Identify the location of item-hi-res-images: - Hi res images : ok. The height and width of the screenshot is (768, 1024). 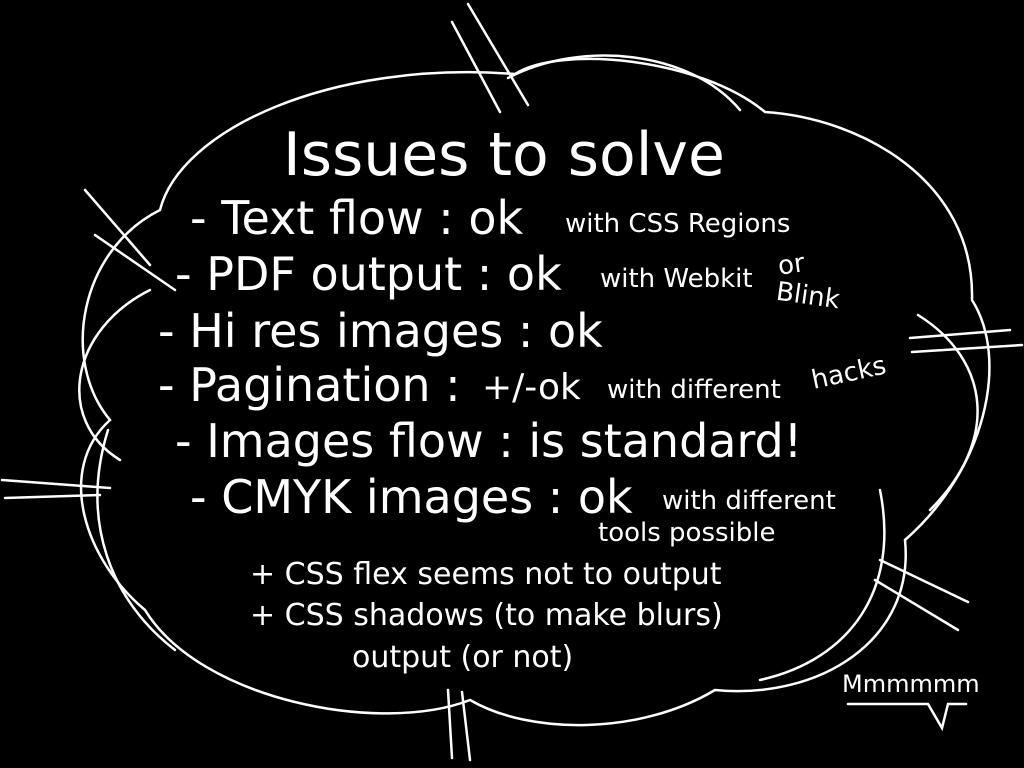
(380, 331).